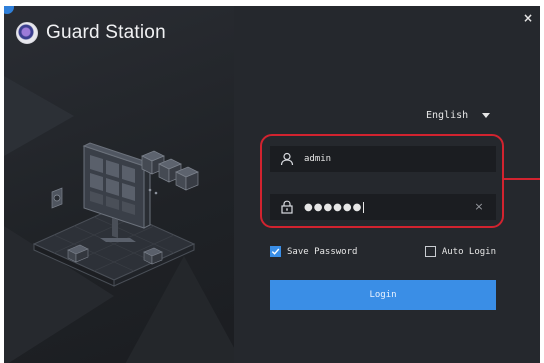  I want to click on login-button: Login, so click(383, 295).